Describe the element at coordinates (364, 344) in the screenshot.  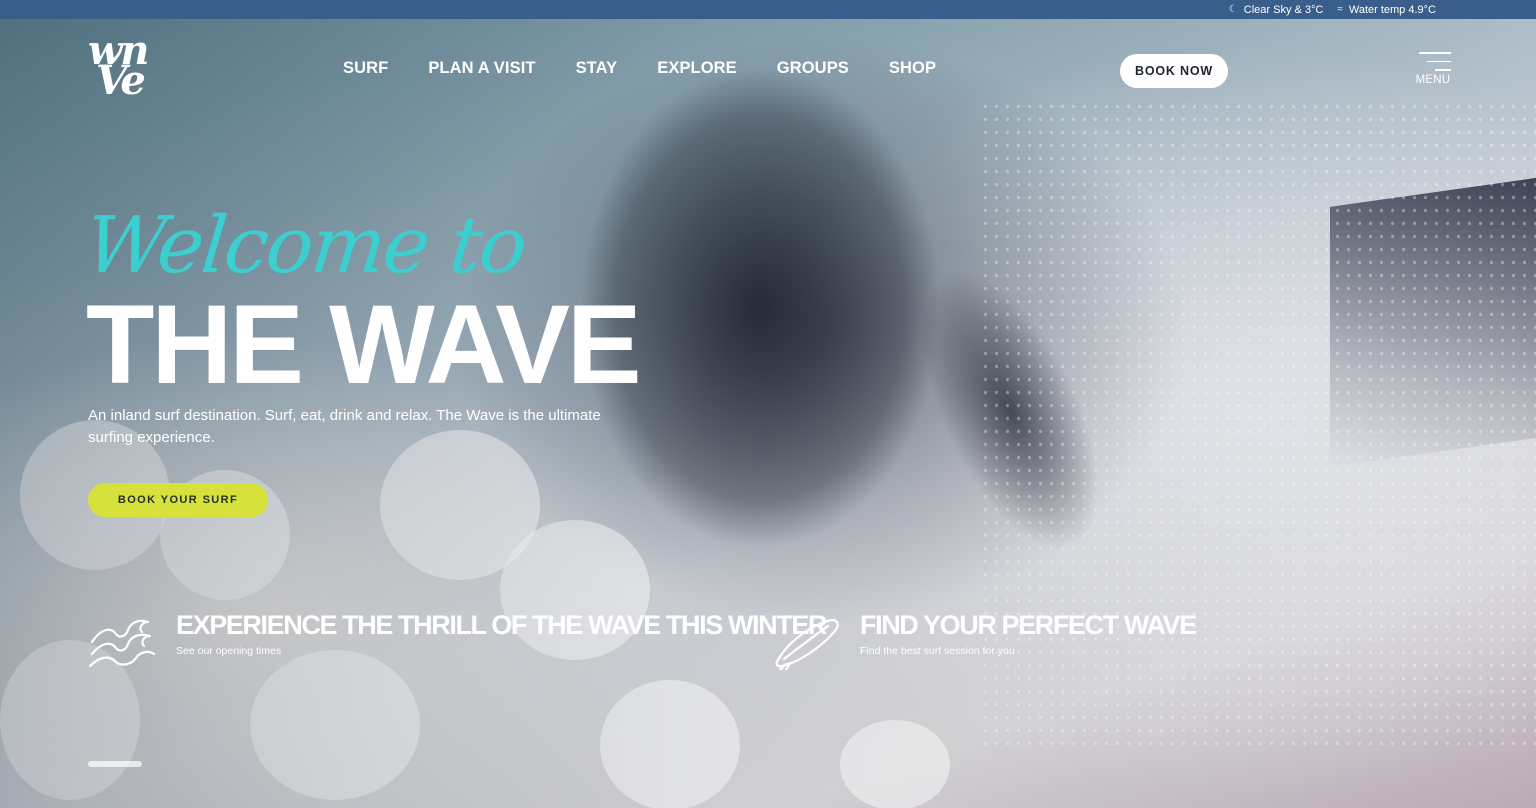
I see `page-title: THE WAVE` at that location.